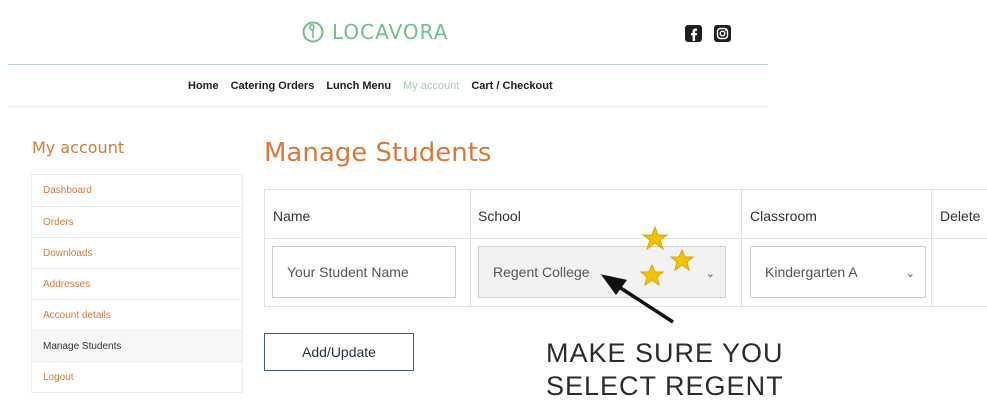 The width and height of the screenshot is (987, 403). What do you see at coordinates (203, 86) in the screenshot?
I see `nav-home: Home` at bounding box center [203, 86].